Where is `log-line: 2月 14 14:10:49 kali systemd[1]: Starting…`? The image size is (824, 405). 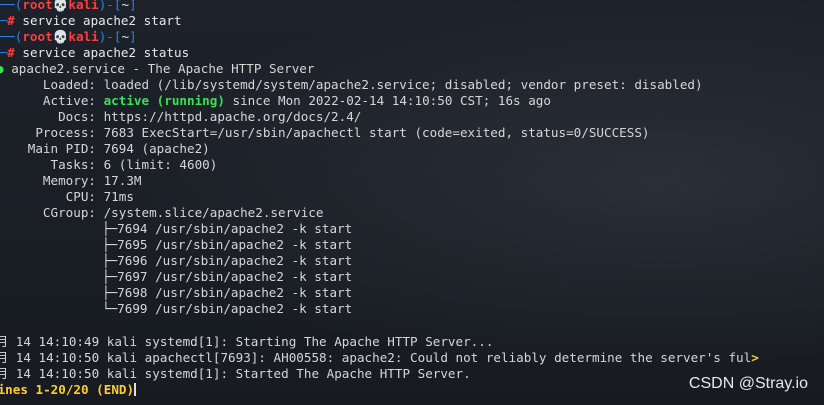
log-line: 2月 14 14:10:49 kali systemd[1]: Starting… is located at coordinates (247, 341).